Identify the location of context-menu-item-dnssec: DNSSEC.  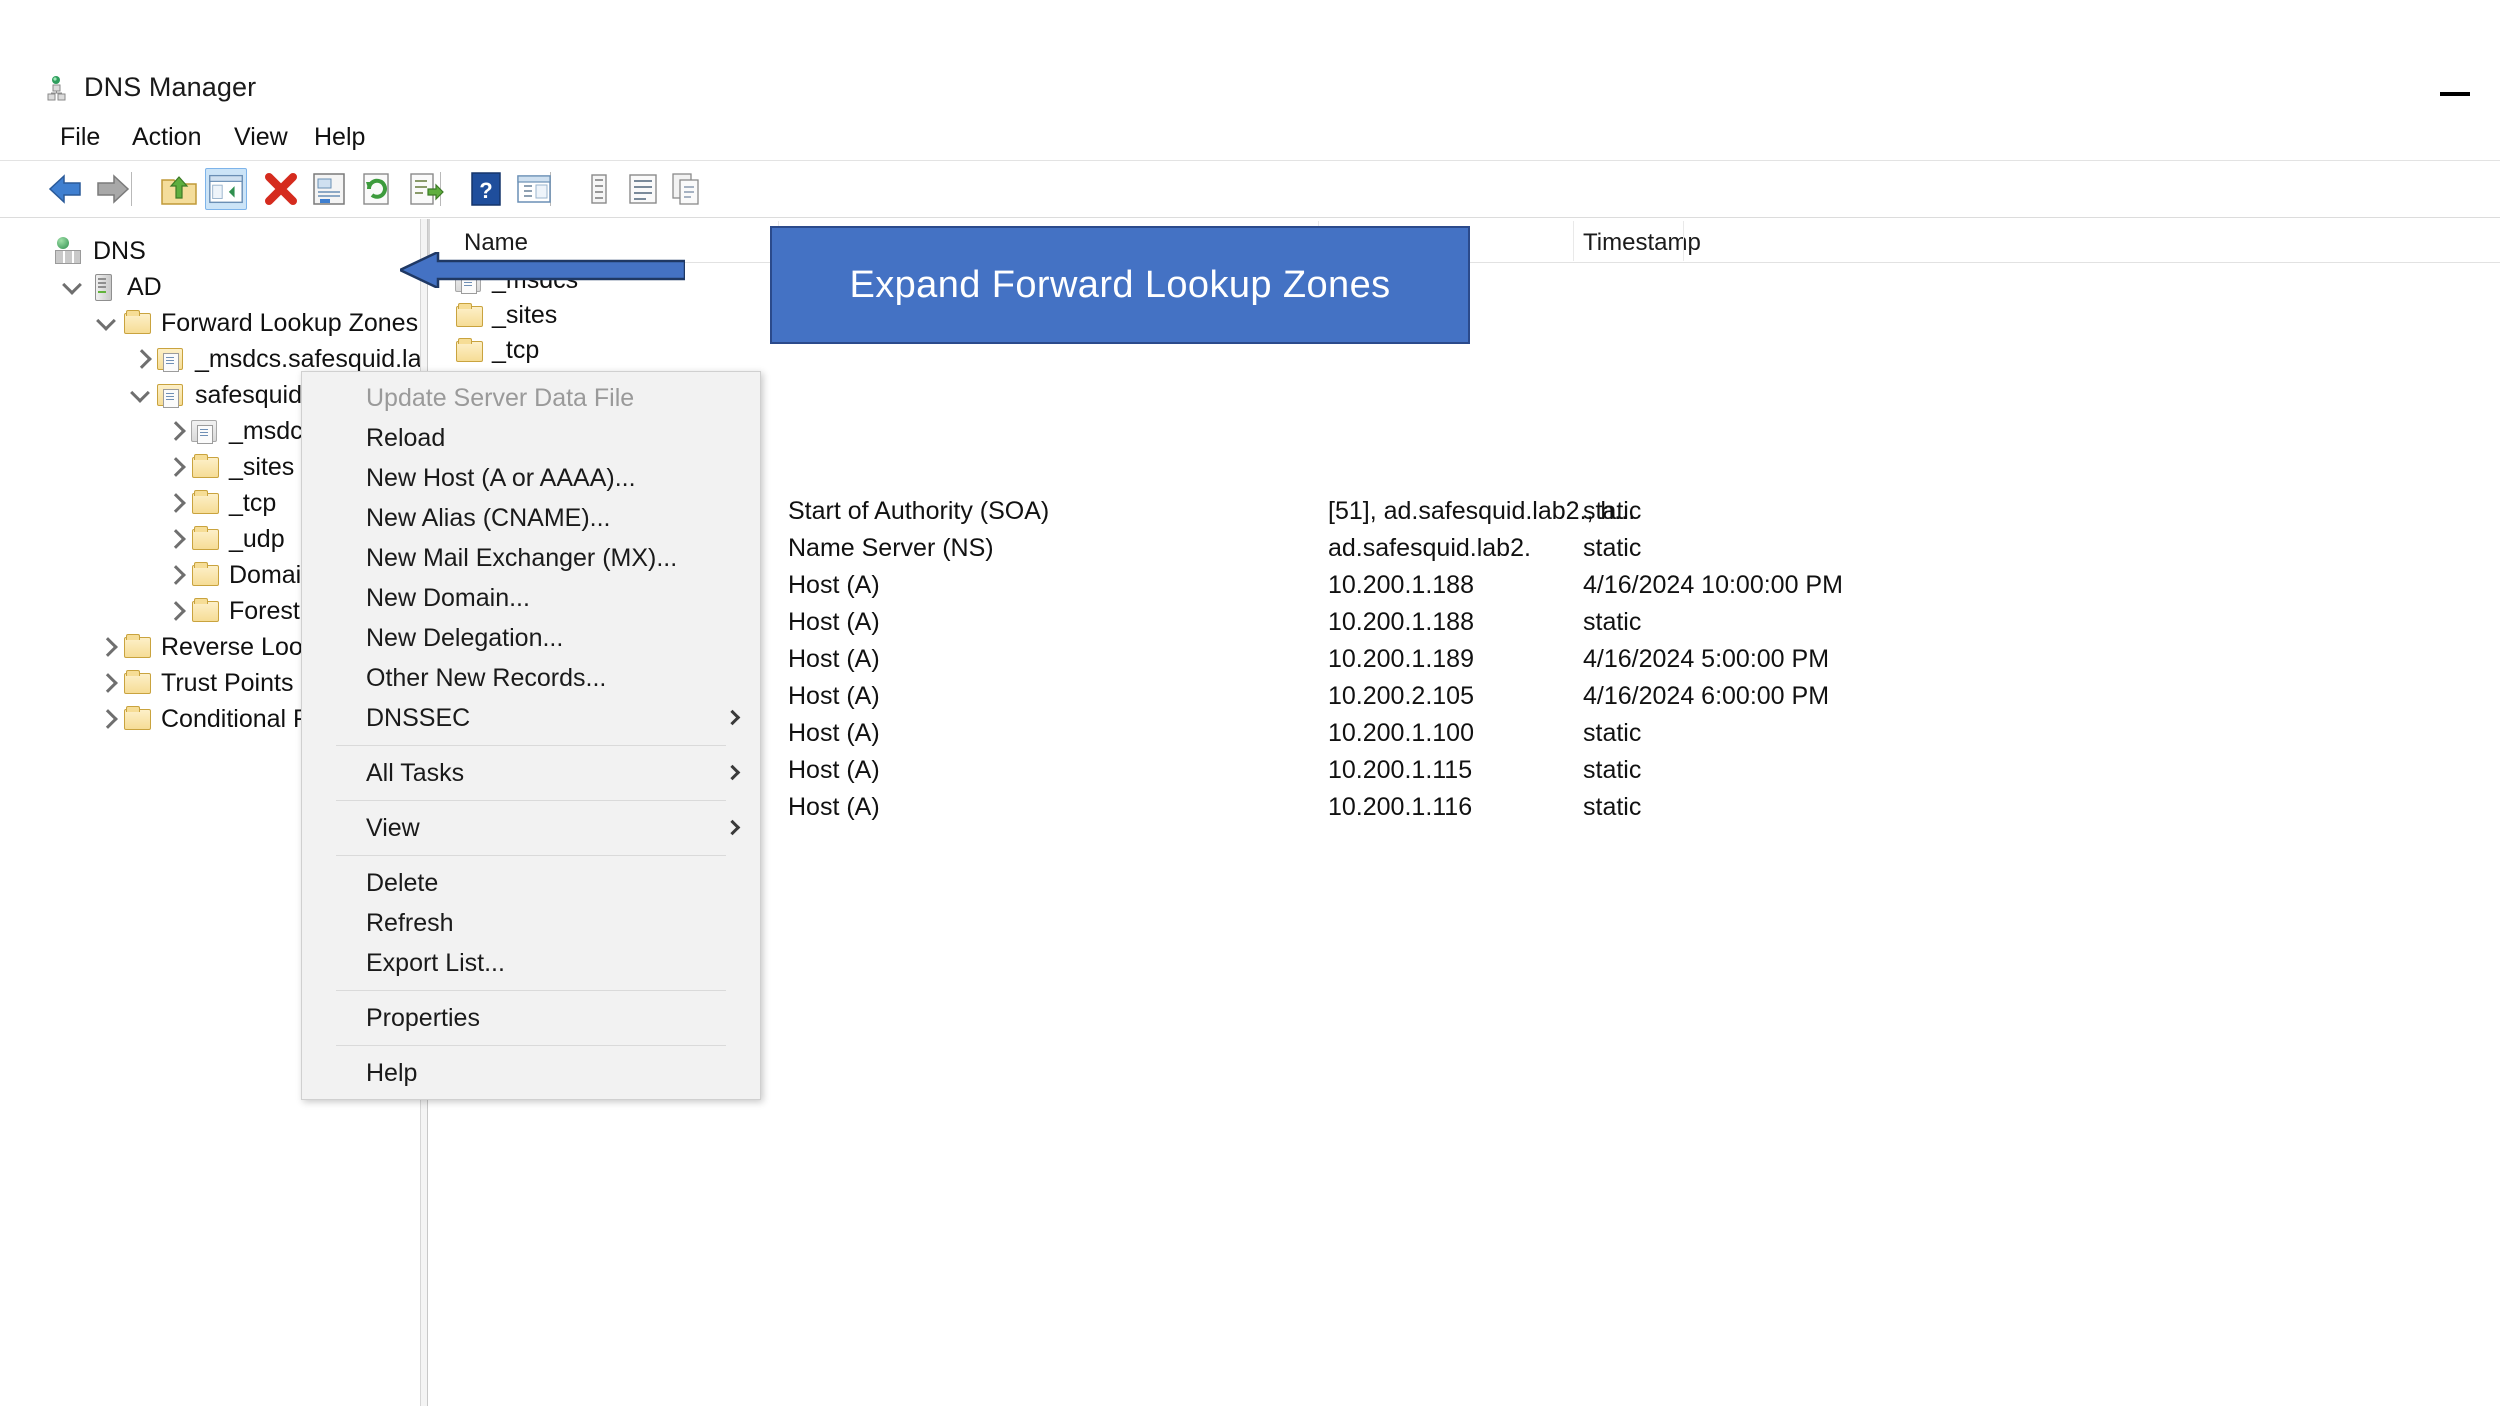
(531, 718).